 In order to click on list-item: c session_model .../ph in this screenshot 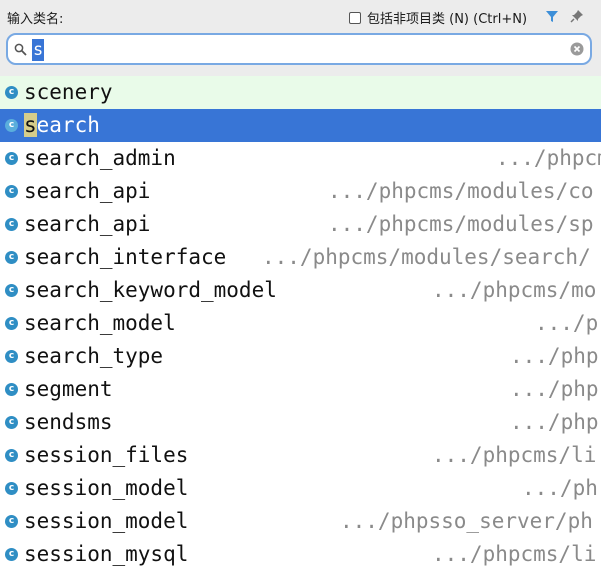, I will do `click(300, 488)`.